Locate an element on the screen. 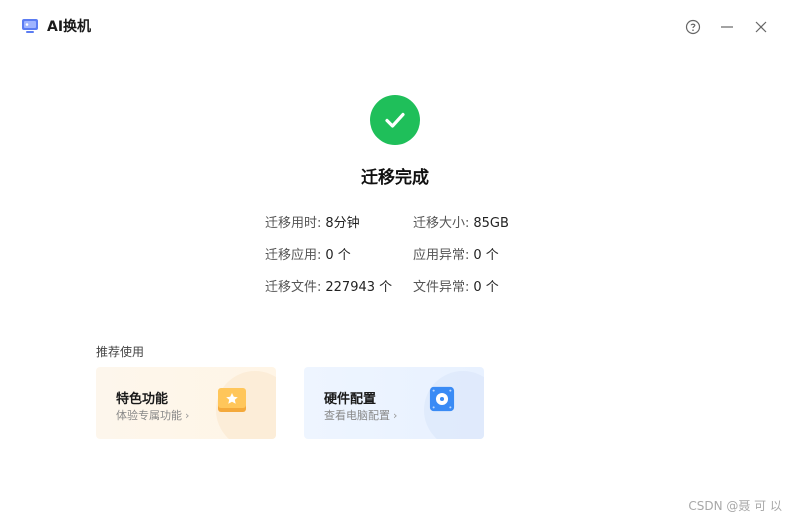  help-icon is located at coordinates (693, 27).